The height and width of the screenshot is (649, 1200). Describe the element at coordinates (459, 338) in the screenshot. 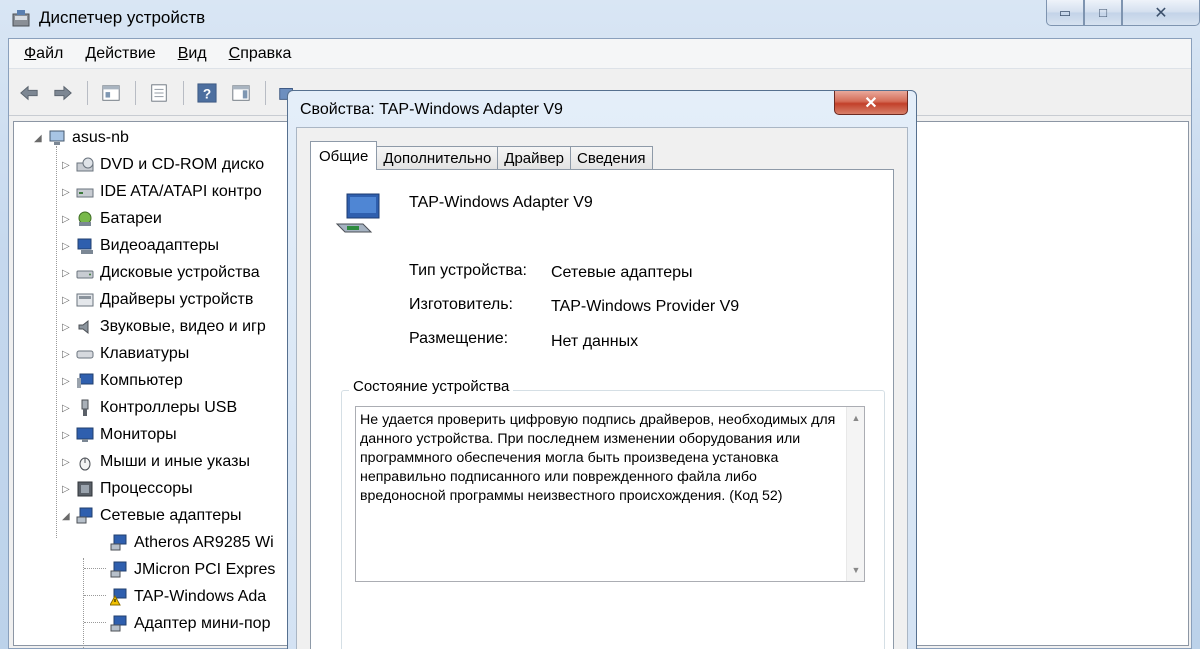

I see `location-label: Размещение:` at that location.